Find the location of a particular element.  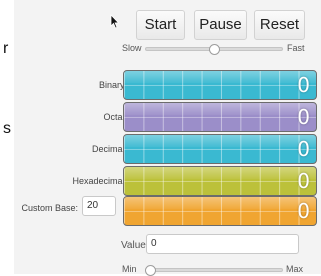

left-edge-strip: r s is located at coordinates (7, 137).